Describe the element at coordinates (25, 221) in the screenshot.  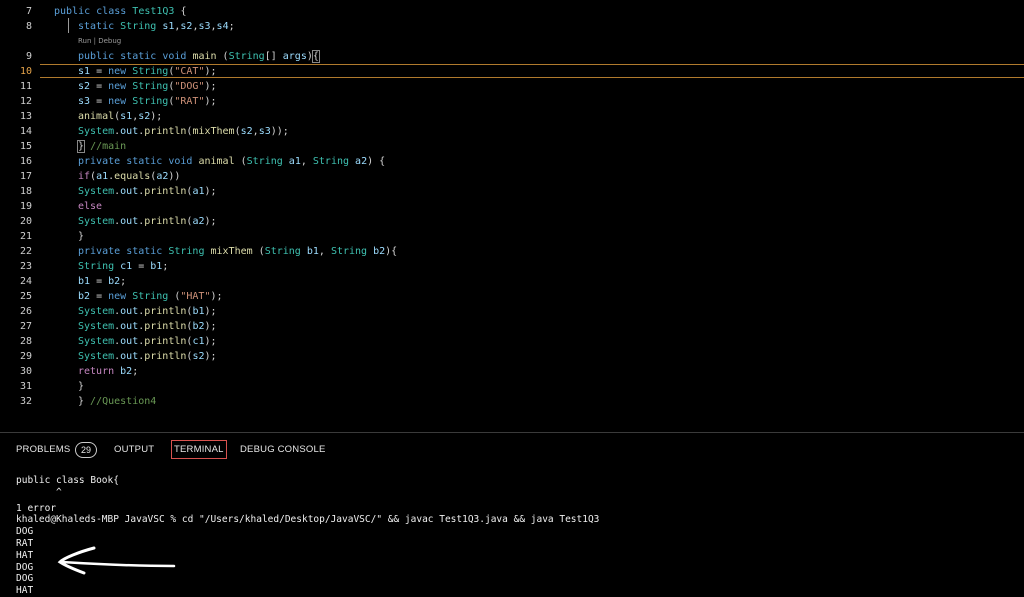
I see `line-number: 20` at that location.